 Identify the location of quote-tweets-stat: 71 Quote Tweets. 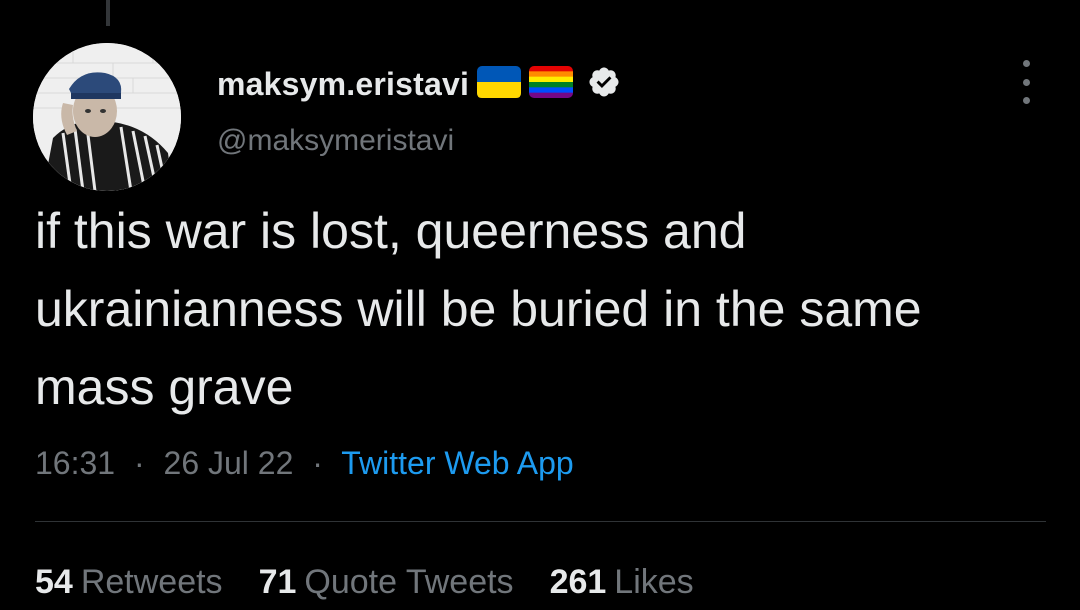
(386, 582).